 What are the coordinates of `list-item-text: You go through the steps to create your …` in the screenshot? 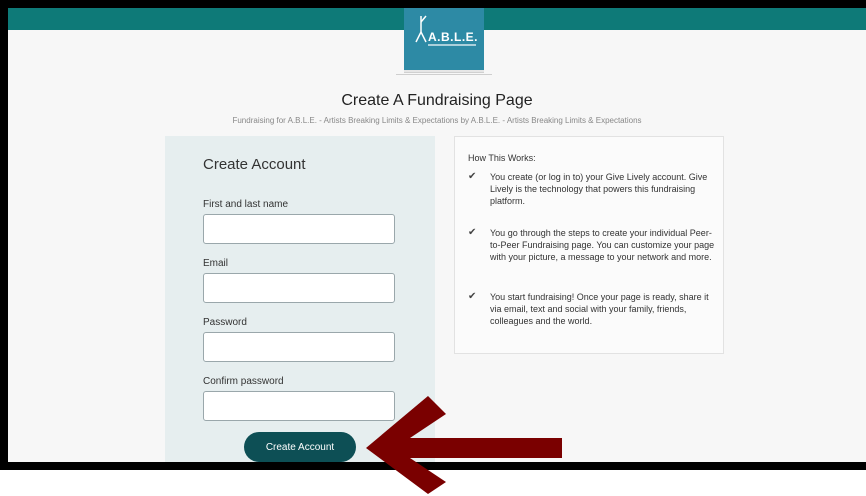 It's located at (602, 245).